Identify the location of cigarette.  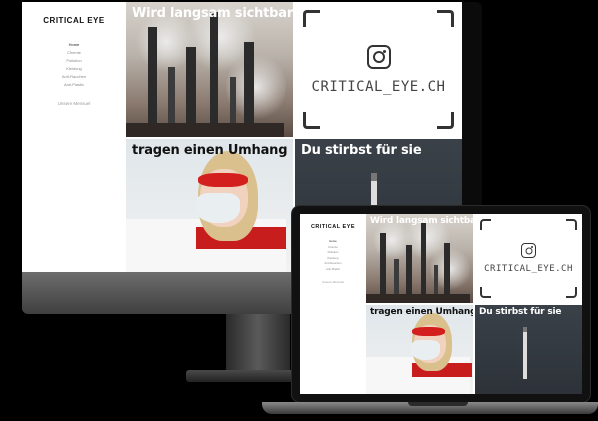
(525, 355).